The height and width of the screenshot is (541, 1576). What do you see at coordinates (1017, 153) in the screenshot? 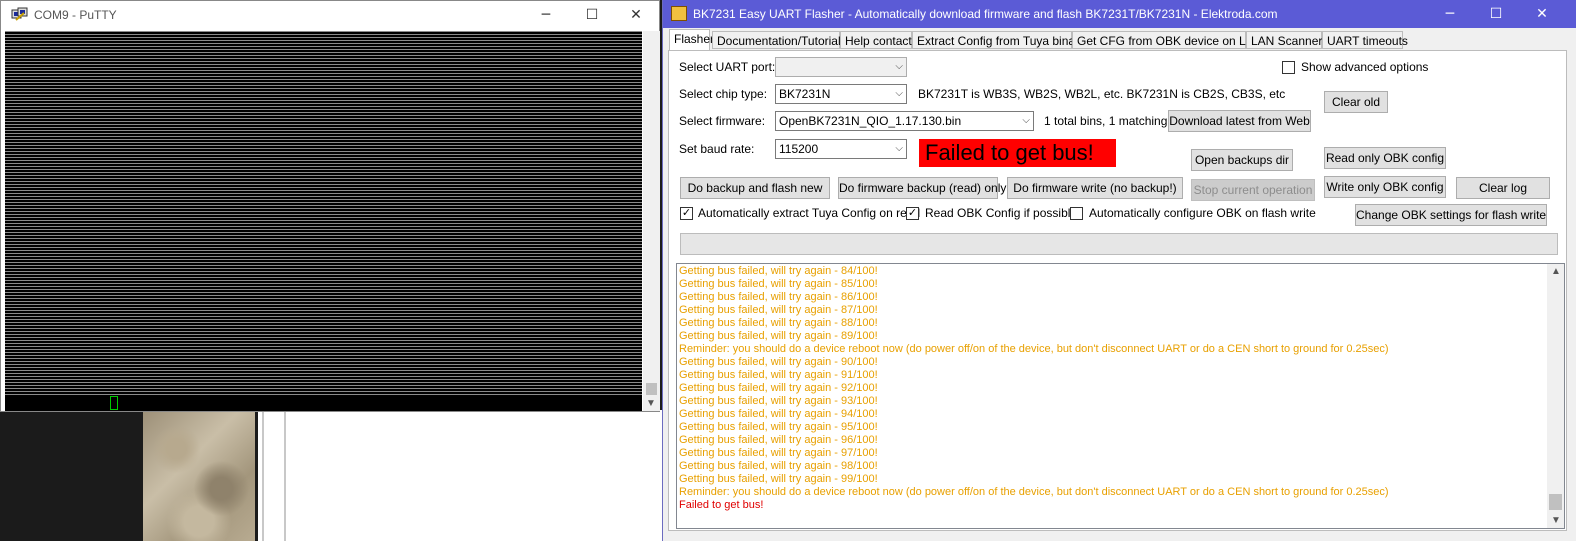
I see `status-message: Failed to get bus!` at bounding box center [1017, 153].